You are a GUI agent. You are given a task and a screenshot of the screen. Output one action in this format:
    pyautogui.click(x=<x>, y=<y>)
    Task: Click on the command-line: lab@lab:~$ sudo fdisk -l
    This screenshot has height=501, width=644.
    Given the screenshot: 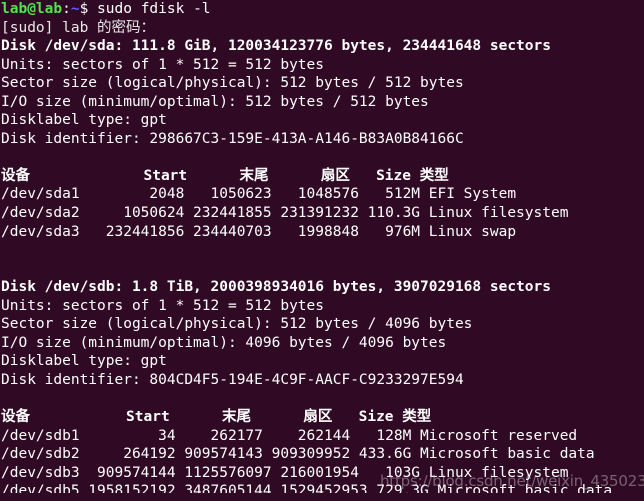 What is the action you would take?
    pyautogui.click(x=322, y=9)
    